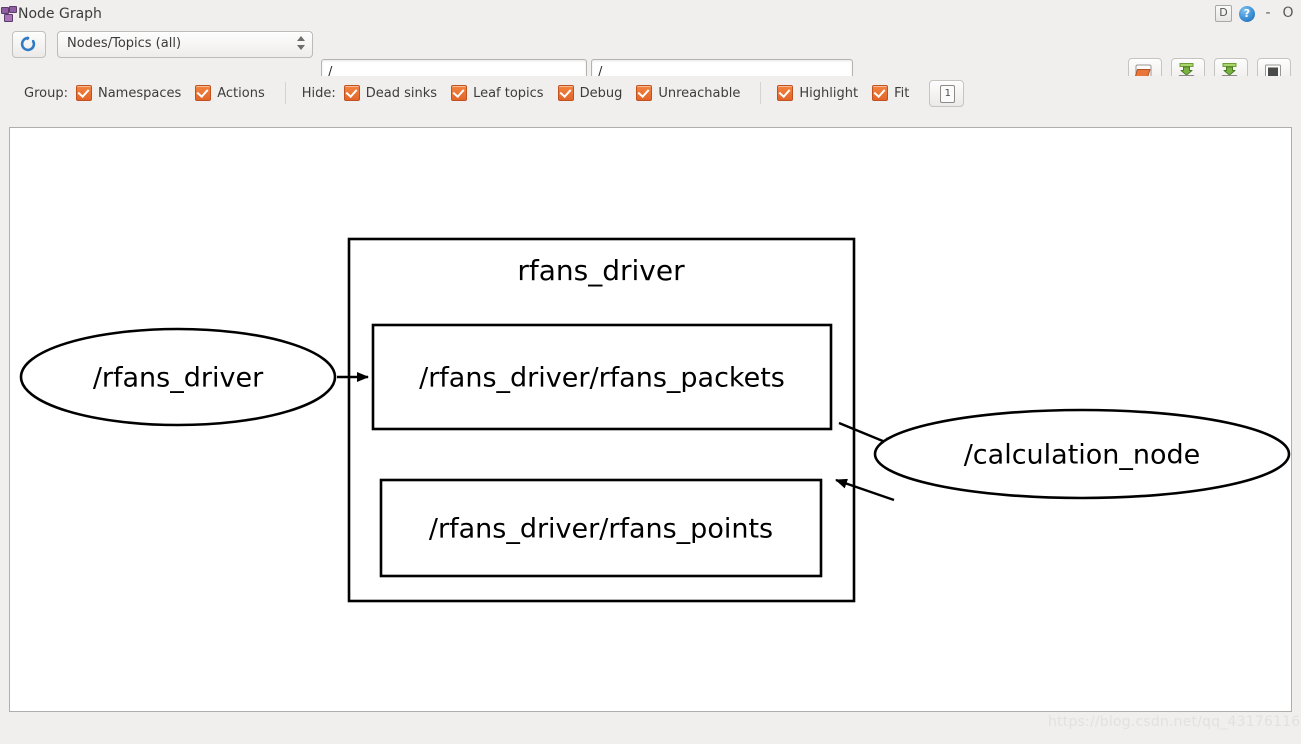 This screenshot has height=744, width=1301. I want to click on checkbox-dead-sinks-box, so click(351, 93).